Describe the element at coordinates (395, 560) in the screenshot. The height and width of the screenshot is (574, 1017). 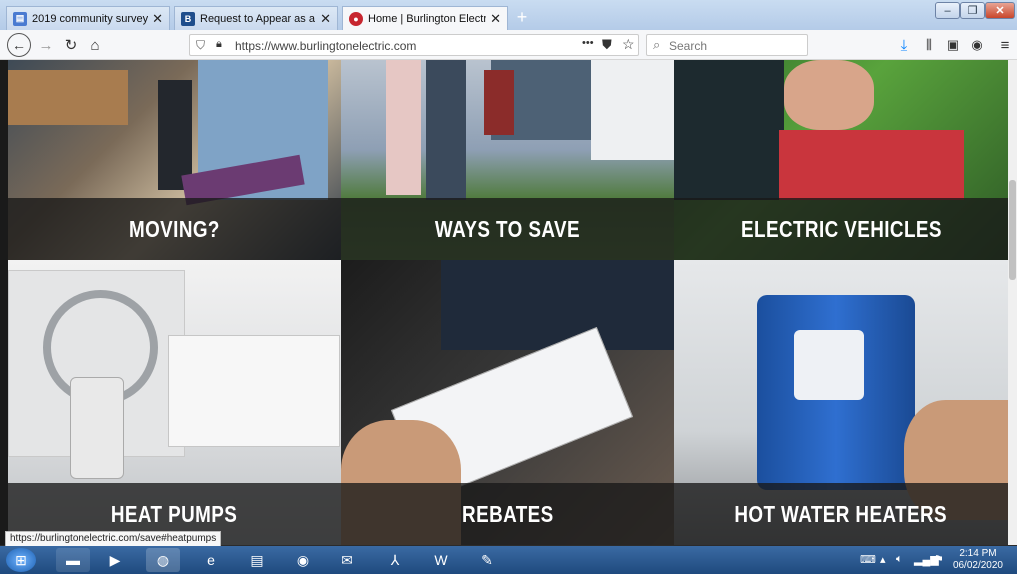
I see `acrobat-icon: ⅄` at that location.